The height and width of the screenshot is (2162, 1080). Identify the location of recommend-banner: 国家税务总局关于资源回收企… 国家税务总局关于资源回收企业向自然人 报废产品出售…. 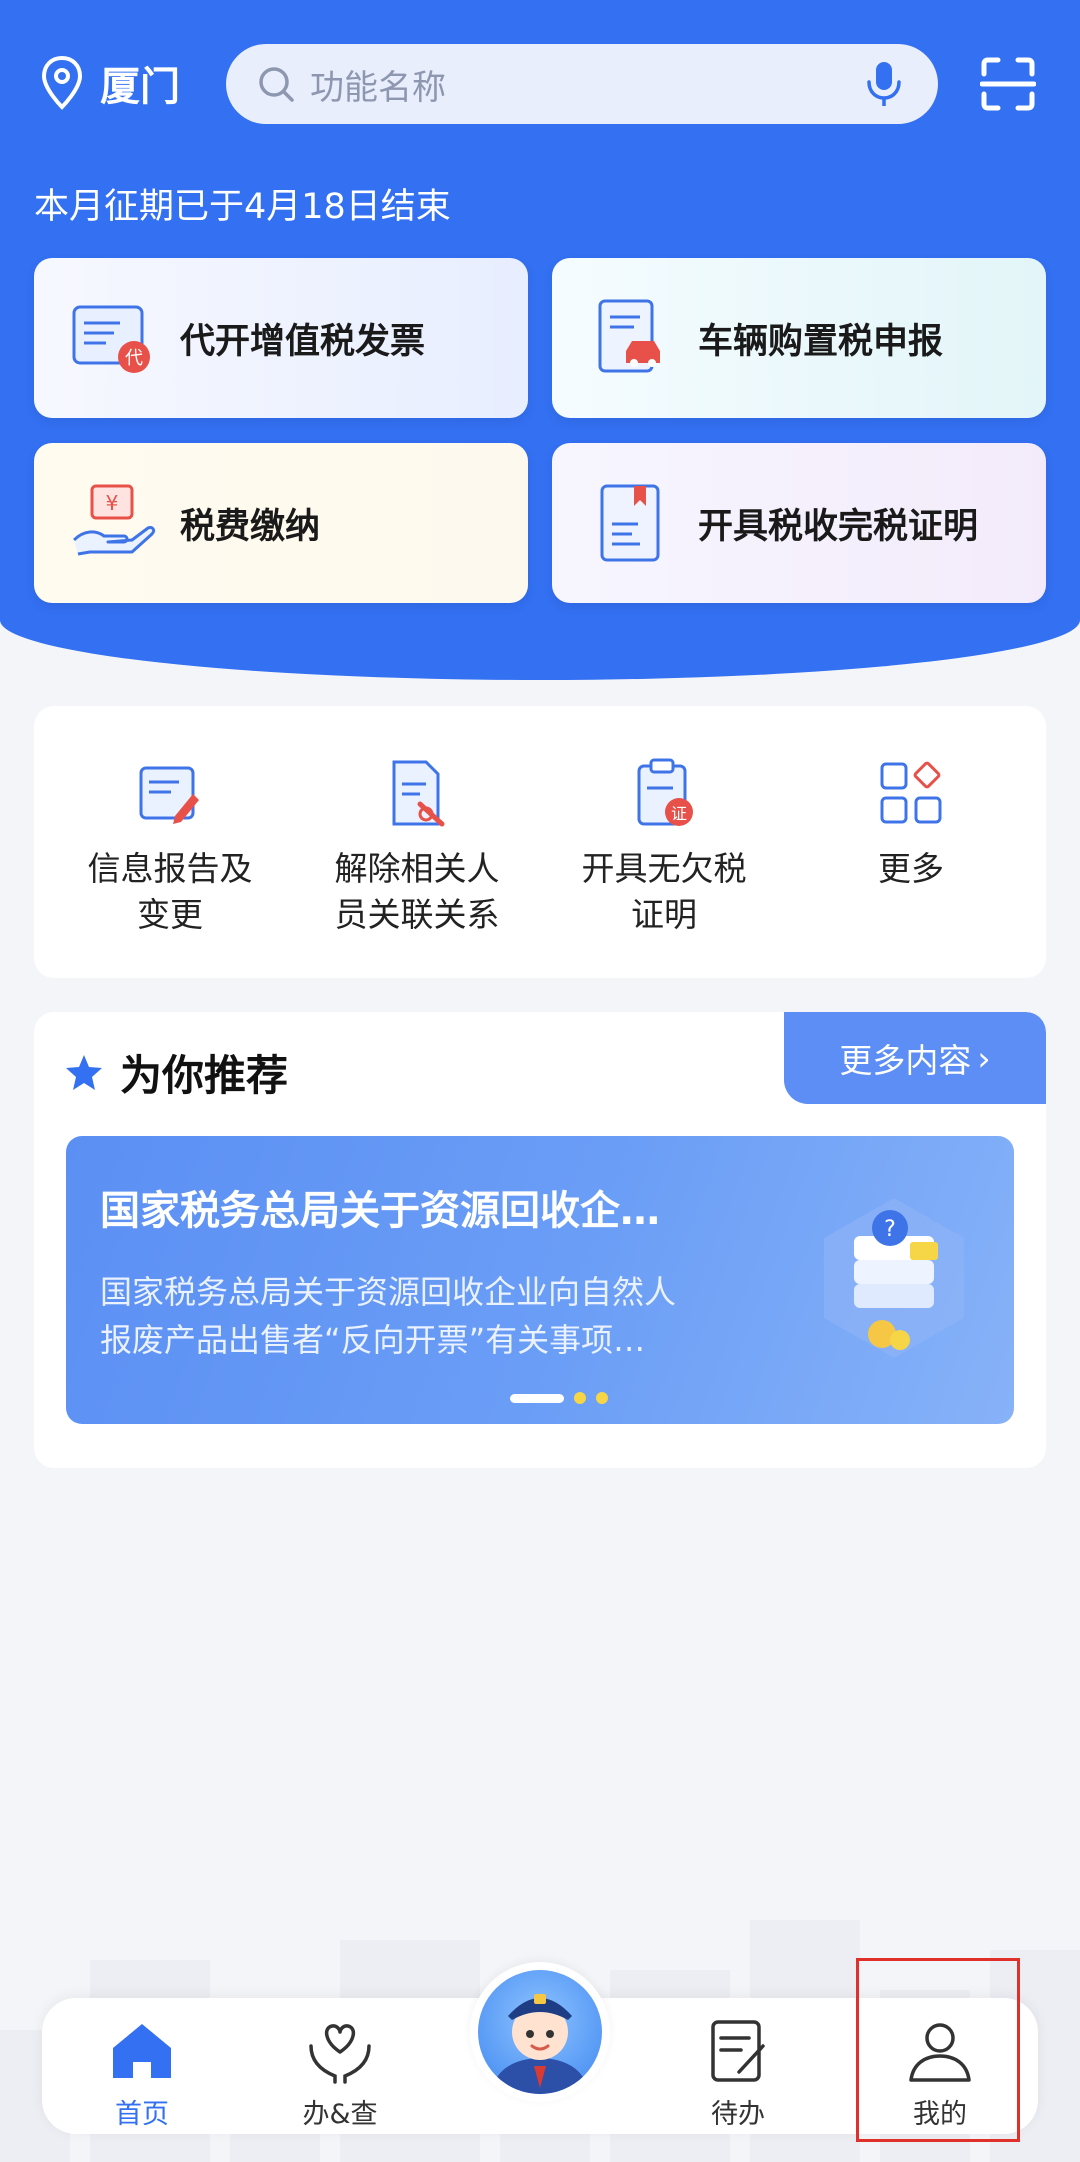
(540, 1280).